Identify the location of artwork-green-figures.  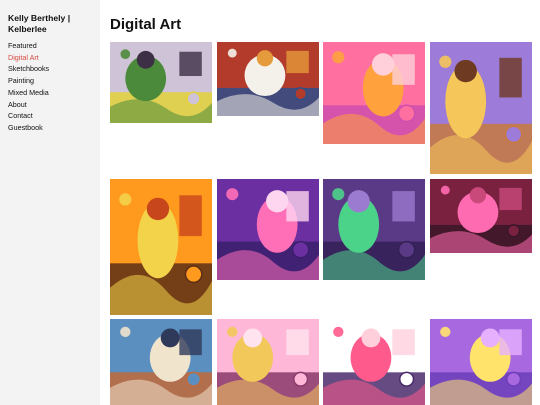
(161, 82).